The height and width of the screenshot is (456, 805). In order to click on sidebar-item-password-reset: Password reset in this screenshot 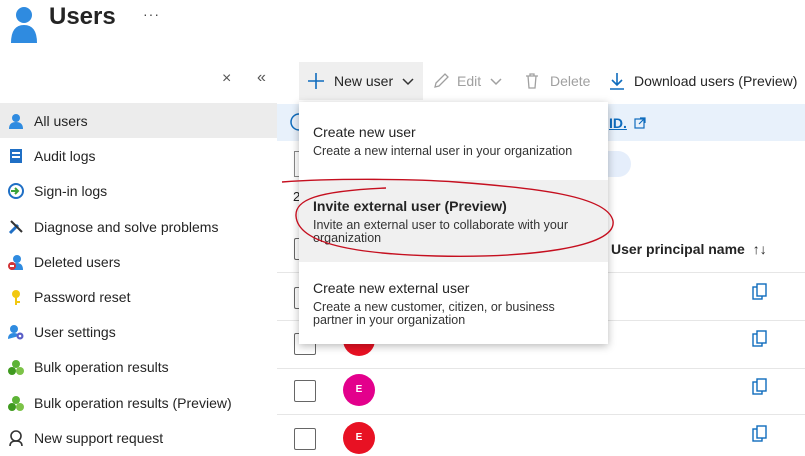, I will do `click(138, 296)`.